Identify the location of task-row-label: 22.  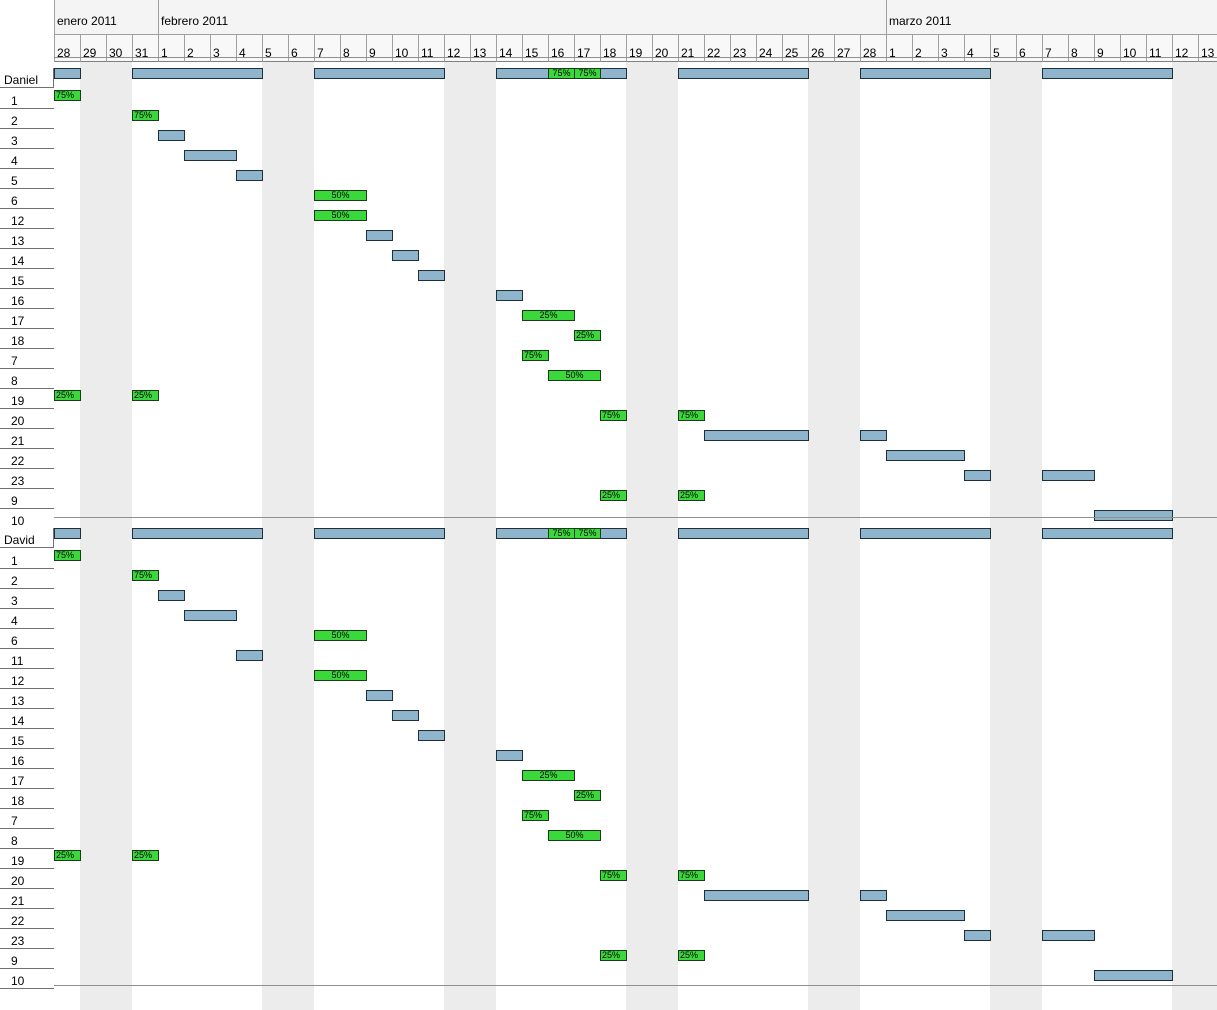
(27, 459).